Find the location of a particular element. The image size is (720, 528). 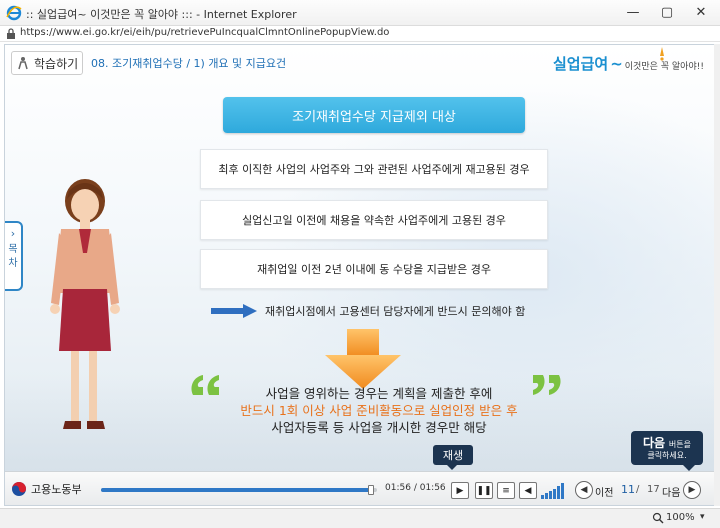

study-badge: 학습하기 is located at coordinates (47, 63).